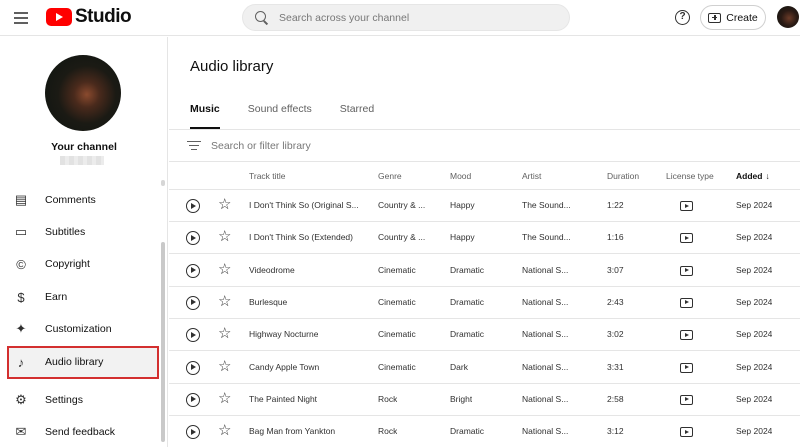 This screenshot has width=800, height=447. I want to click on sidebar-item-label: Copyright, so click(67, 264).